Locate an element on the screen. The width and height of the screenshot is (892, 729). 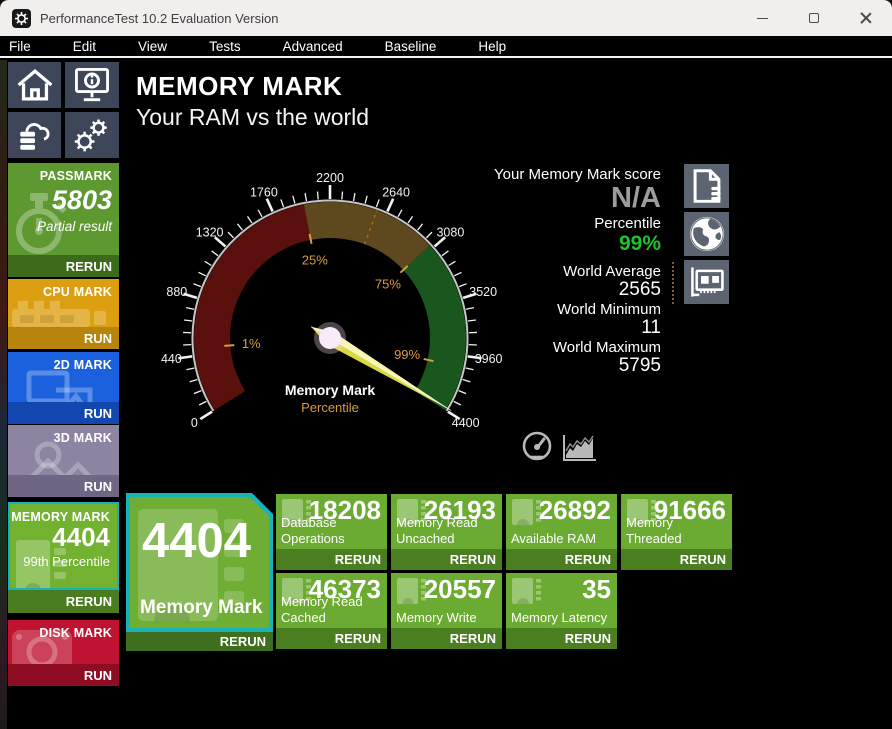
sidebar-tile-3d-mark: 3D MARK RUN is located at coordinates (63, 461).